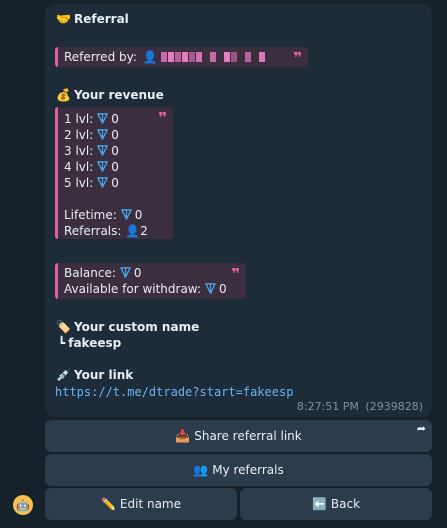 This screenshot has width=447, height=528. I want to click on level-label: 1 lvl:, so click(79, 119).